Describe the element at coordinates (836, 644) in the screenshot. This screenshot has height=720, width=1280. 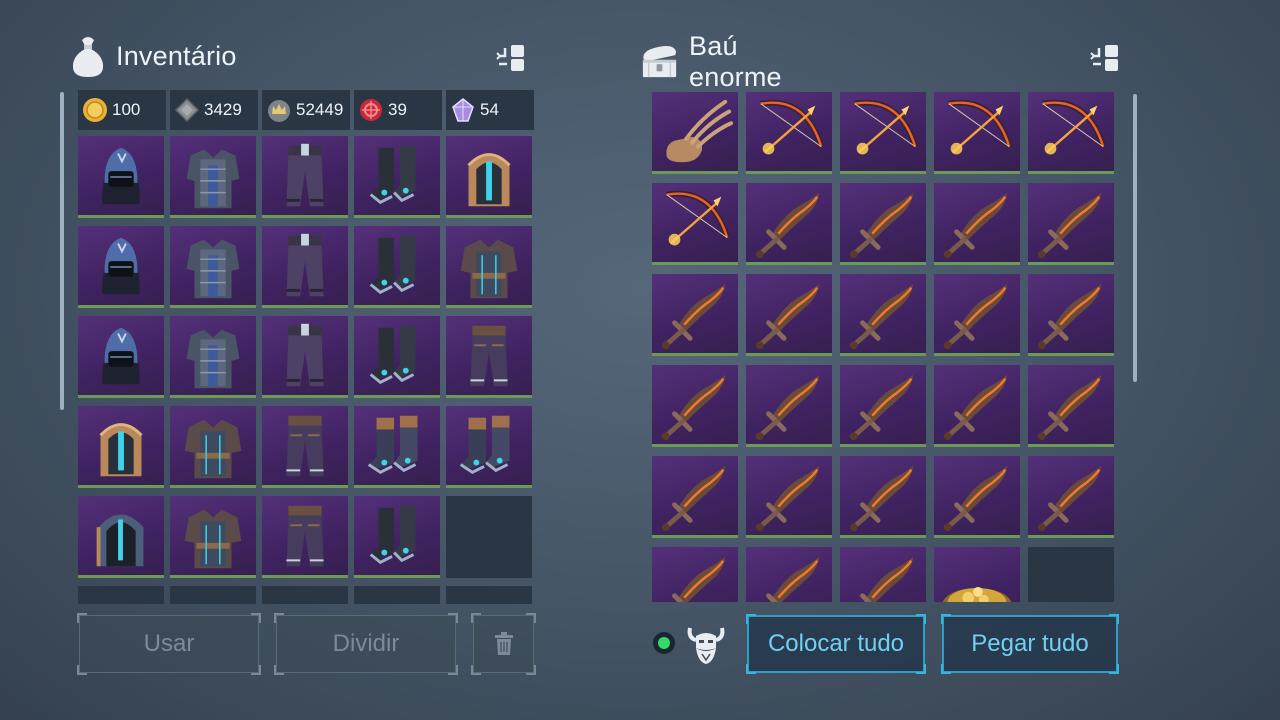
I see `put-all-button: Colocar tudo` at that location.